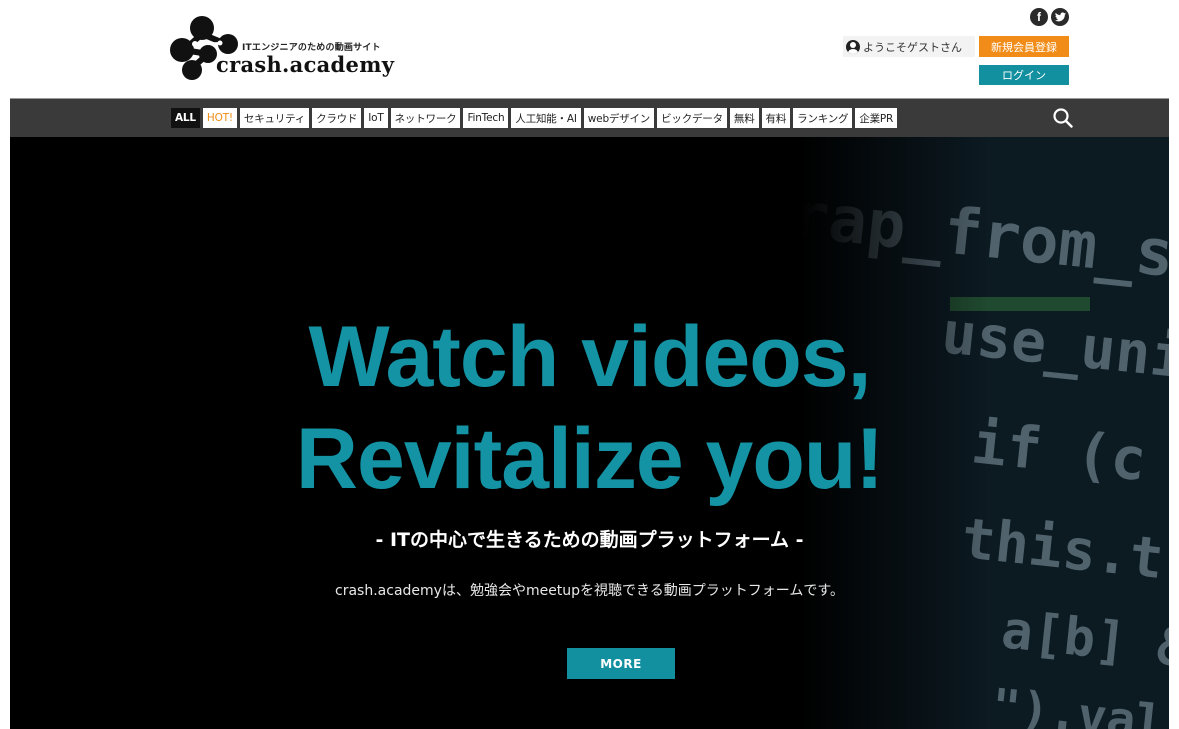  What do you see at coordinates (425, 118) in the screenshot?
I see `nav-item-network: ネットワーク` at bounding box center [425, 118].